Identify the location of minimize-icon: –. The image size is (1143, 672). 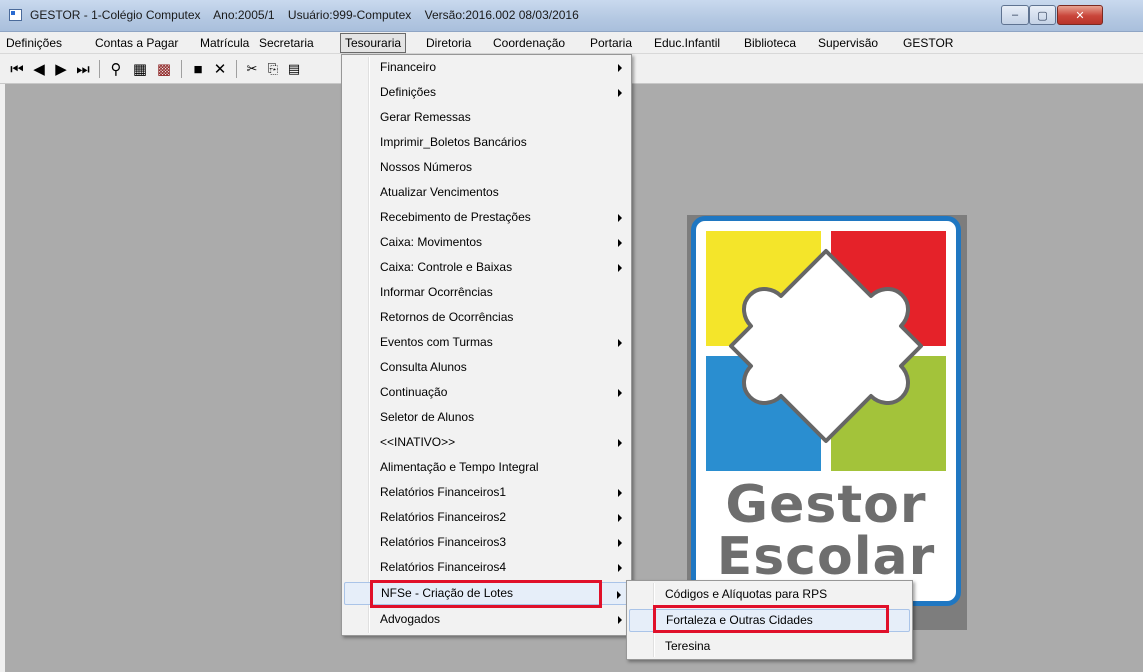
(1015, 15).